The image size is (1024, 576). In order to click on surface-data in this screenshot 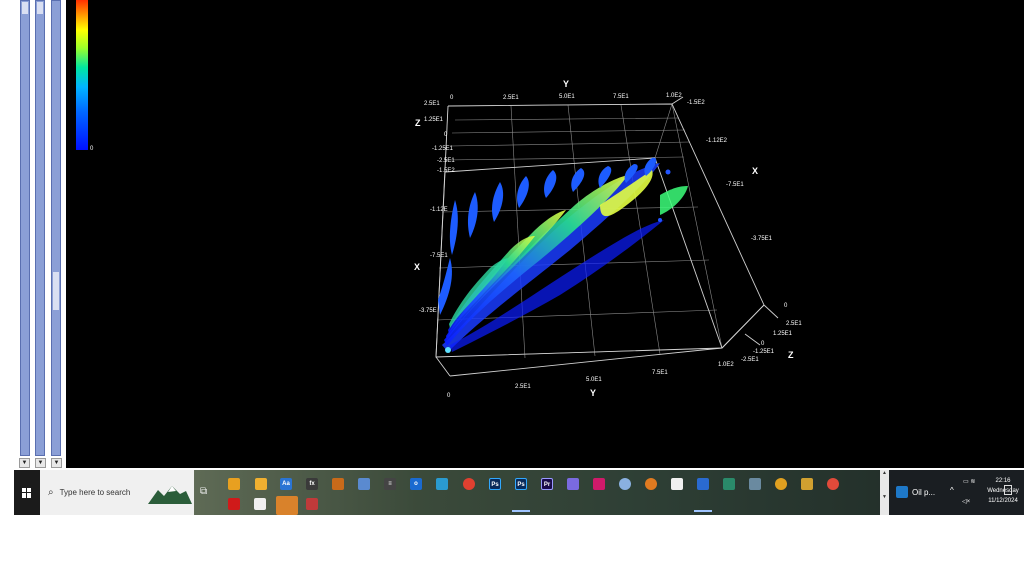, I will do `click(563, 255)`.